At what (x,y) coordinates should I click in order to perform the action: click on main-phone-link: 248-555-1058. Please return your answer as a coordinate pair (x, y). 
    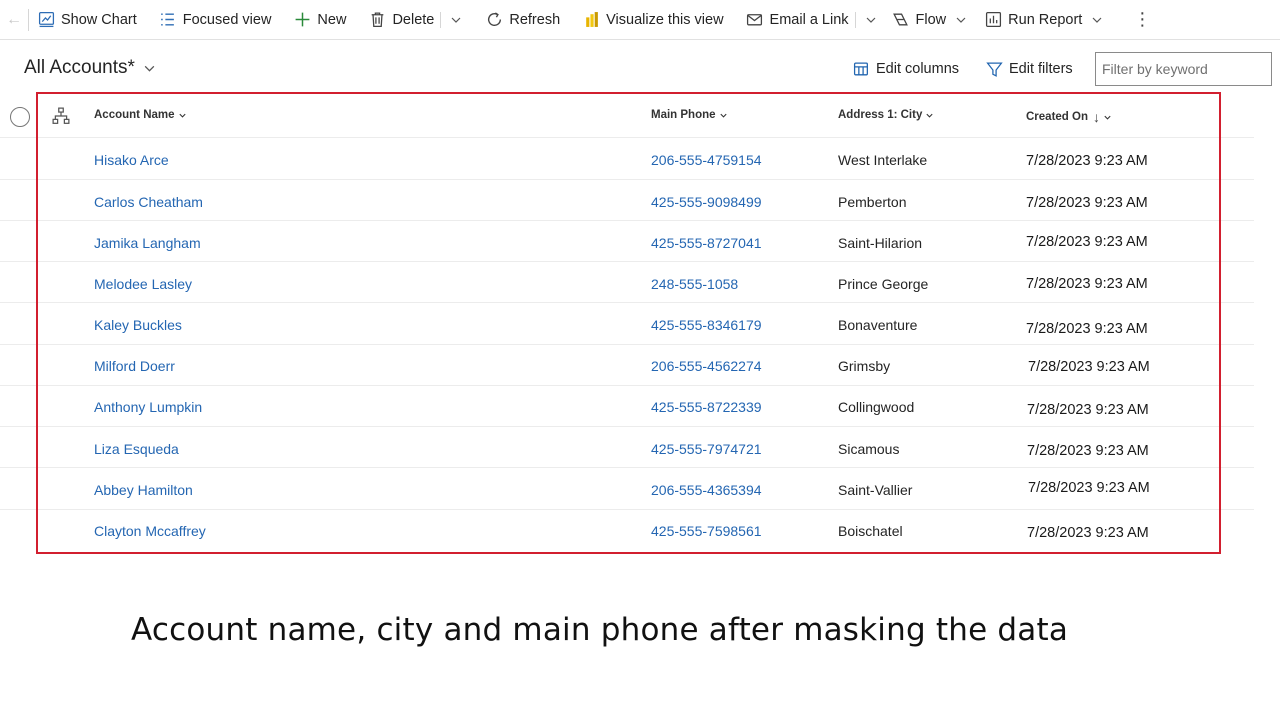
    Looking at the image, I should click on (694, 284).